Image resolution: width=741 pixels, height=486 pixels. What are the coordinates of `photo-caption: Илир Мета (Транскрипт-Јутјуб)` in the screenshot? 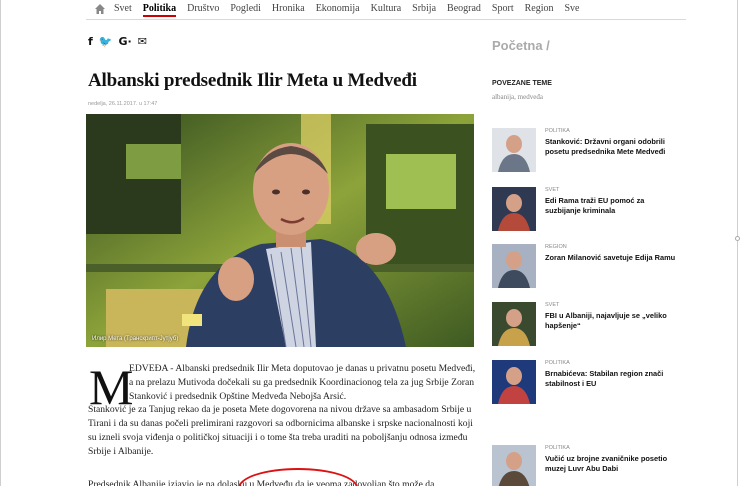 It's located at (135, 339).